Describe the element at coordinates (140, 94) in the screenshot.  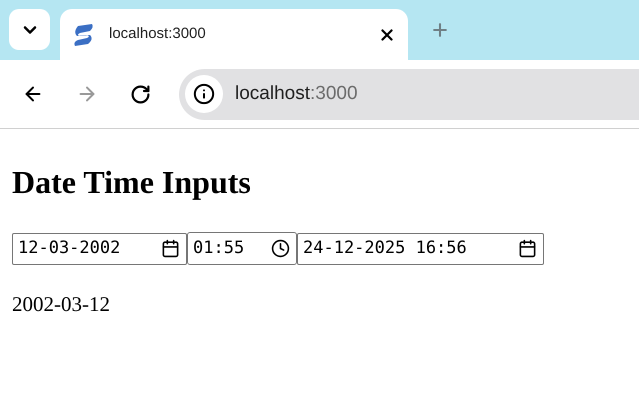
I see `reload-icon` at that location.